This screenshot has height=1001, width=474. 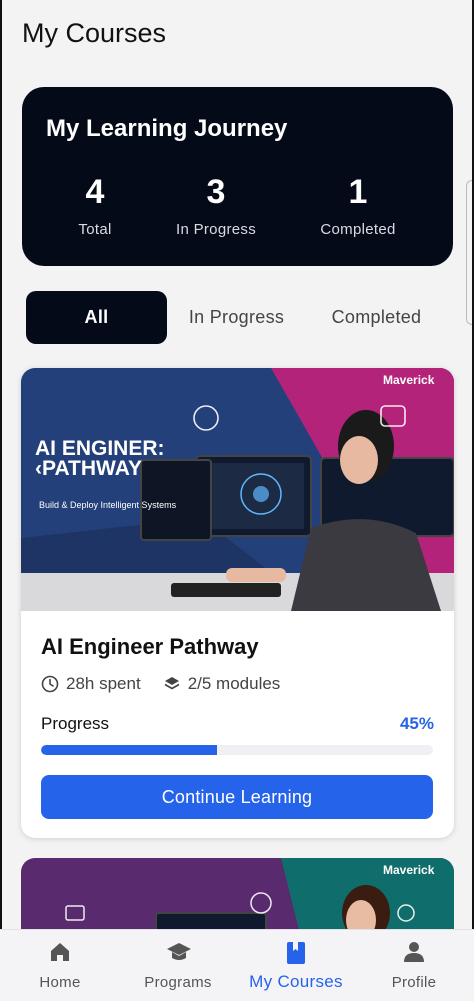 I want to click on layers-icon, so click(x=172, y=683).